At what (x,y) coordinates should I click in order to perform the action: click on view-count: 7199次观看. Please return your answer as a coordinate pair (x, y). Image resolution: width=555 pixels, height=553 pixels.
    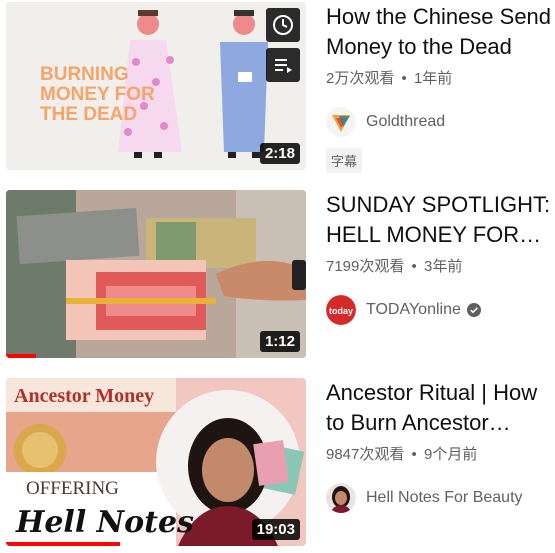
    Looking at the image, I should click on (365, 266).